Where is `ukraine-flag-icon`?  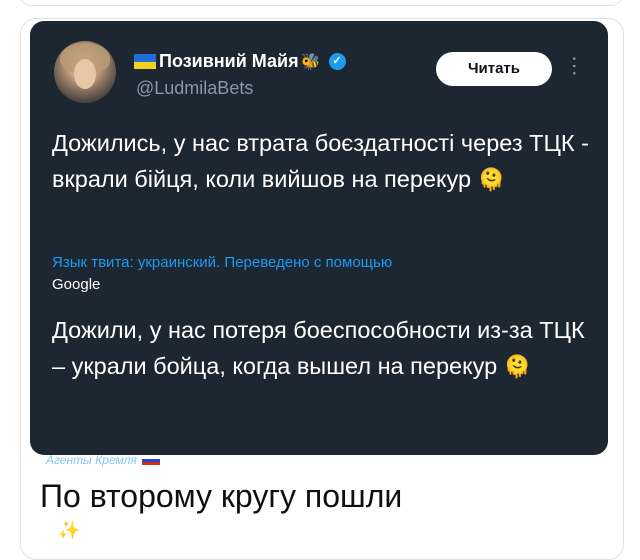 ukraine-flag-icon is located at coordinates (145, 61).